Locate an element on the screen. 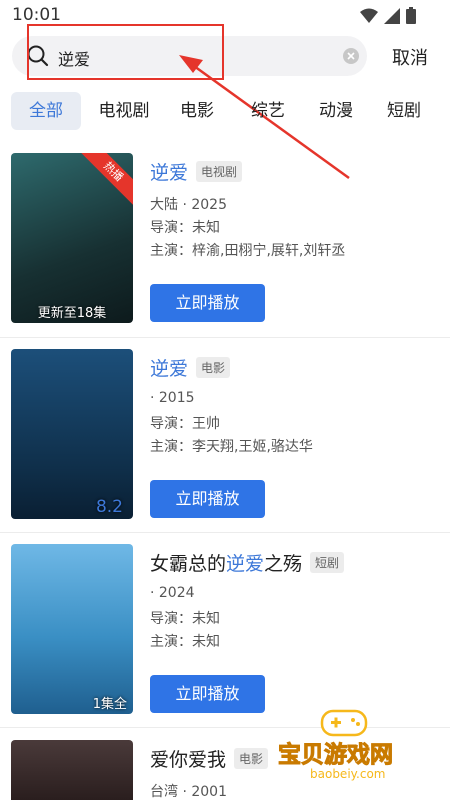 The width and height of the screenshot is (450, 801). tab-tv-series: 电视剧 is located at coordinates (124, 111).